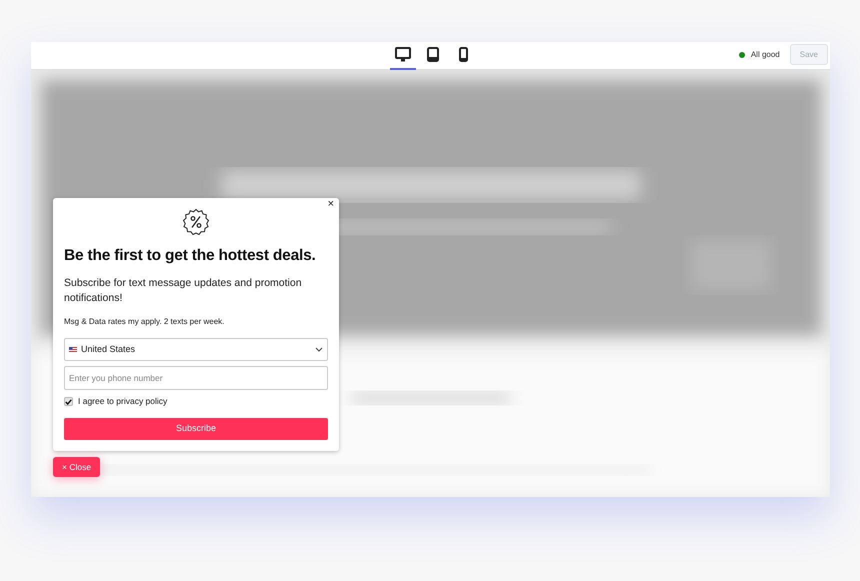  What do you see at coordinates (196, 350) in the screenshot?
I see `country-select: United States` at bounding box center [196, 350].